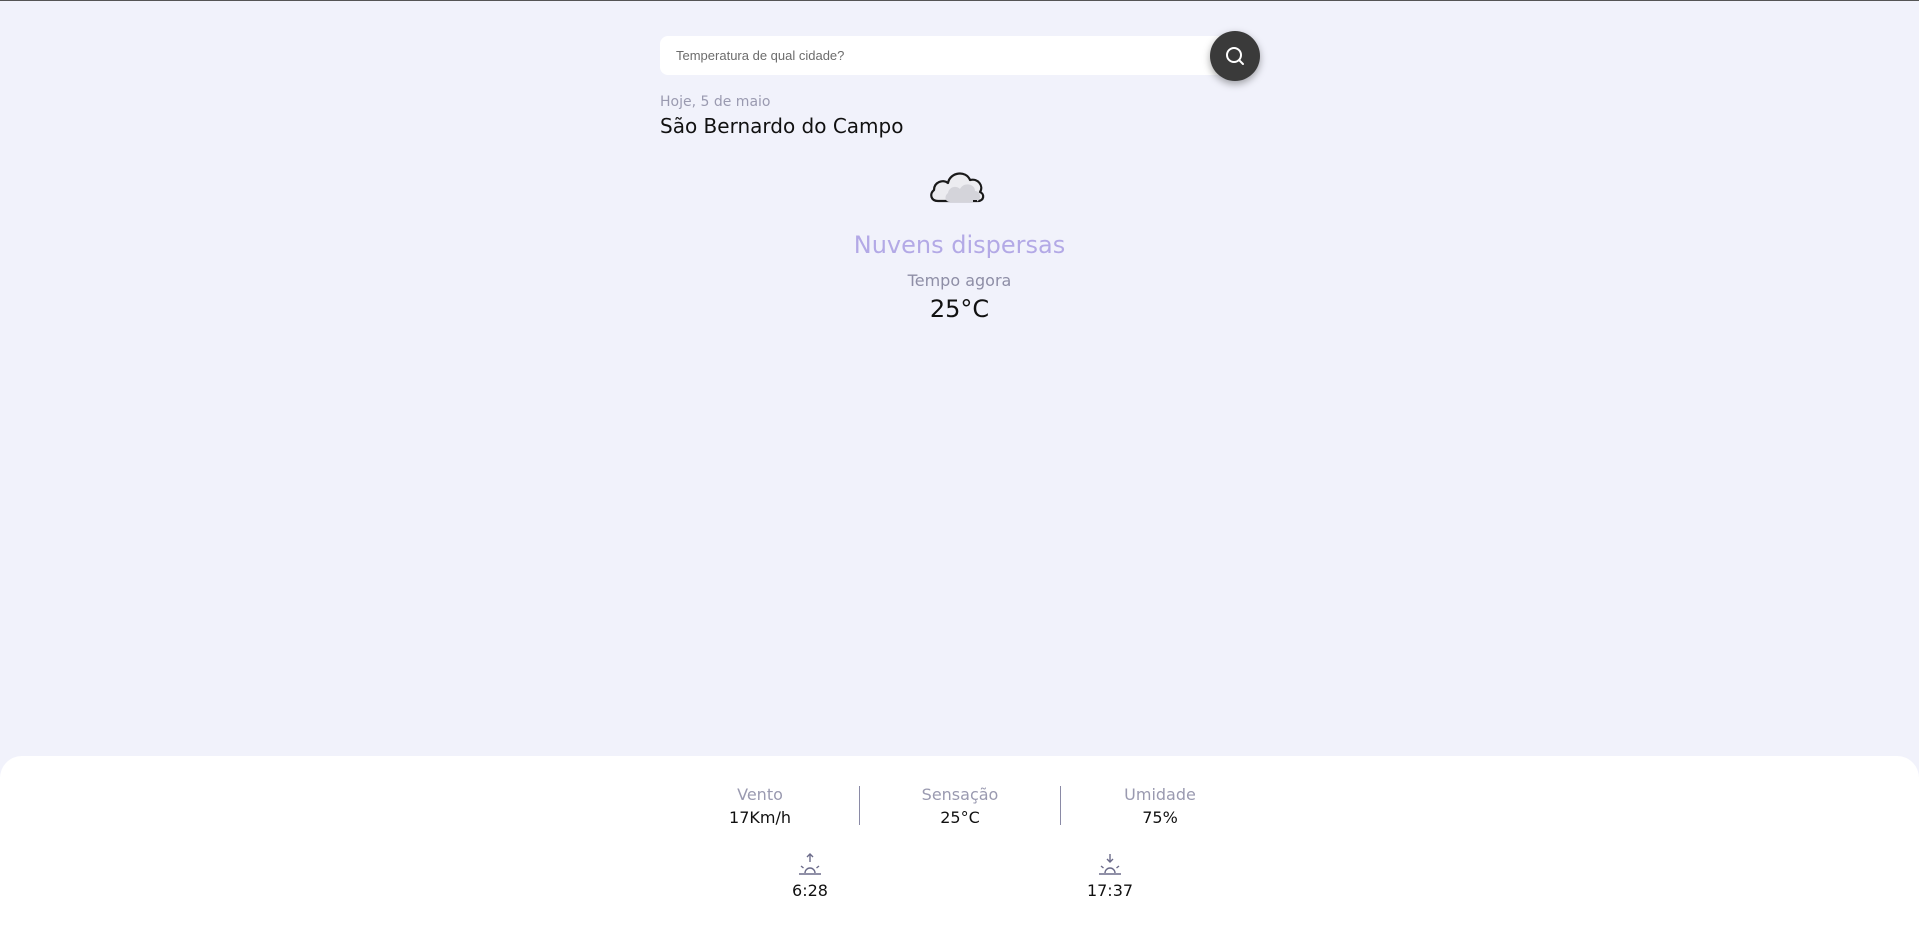 The height and width of the screenshot is (930, 1919). I want to click on sunrise-icon, so click(810, 864).